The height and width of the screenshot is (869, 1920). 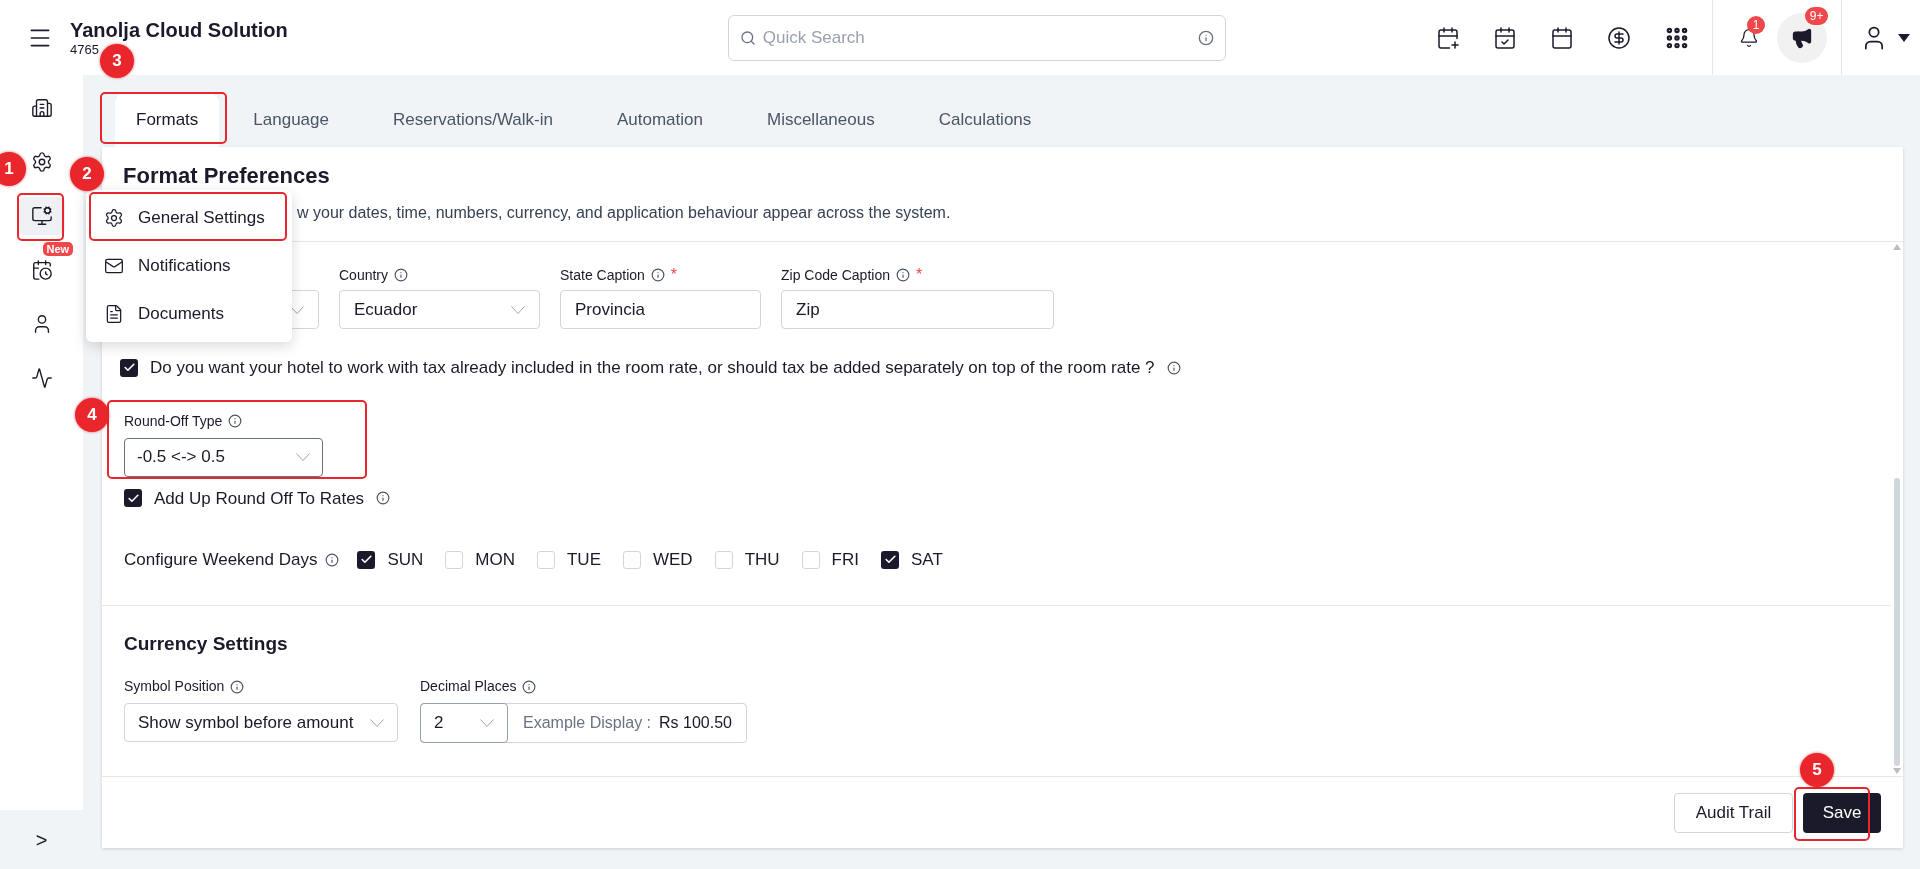 What do you see at coordinates (259, 498) in the screenshot?
I see `checkbox-label: Add Up Round Off To Rates` at bounding box center [259, 498].